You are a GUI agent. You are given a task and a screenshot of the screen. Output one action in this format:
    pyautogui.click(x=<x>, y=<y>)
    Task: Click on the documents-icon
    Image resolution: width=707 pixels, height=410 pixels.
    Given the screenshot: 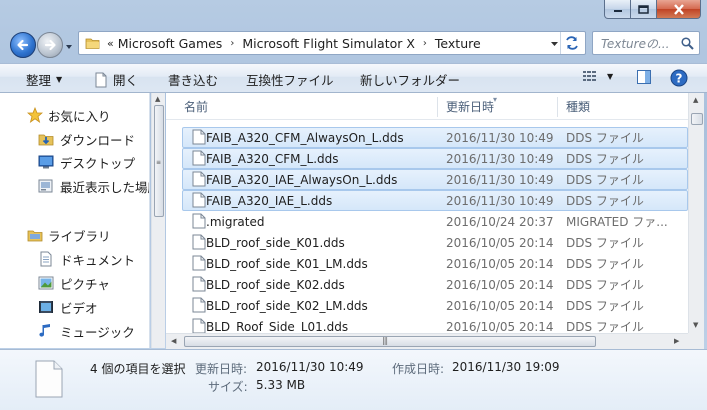 What is the action you would take?
    pyautogui.click(x=46, y=259)
    